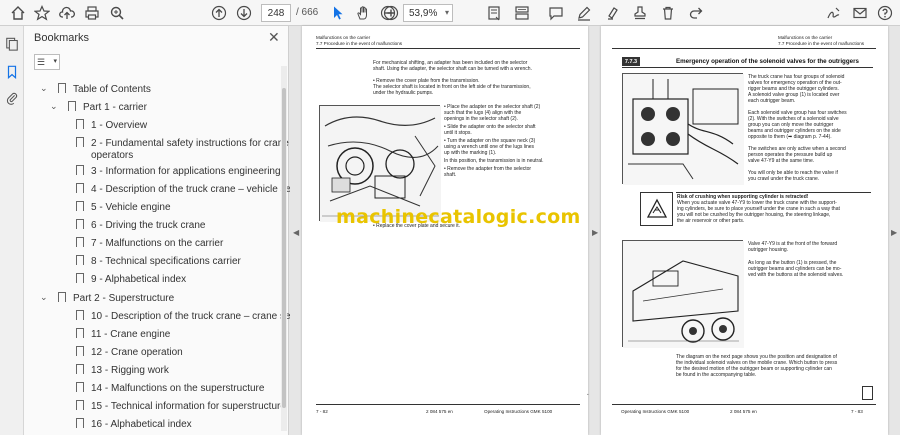 This screenshot has width=900, height=435. Describe the element at coordinates (274, 37) in the screenshot. I see `close-icon: ✕` at that location.